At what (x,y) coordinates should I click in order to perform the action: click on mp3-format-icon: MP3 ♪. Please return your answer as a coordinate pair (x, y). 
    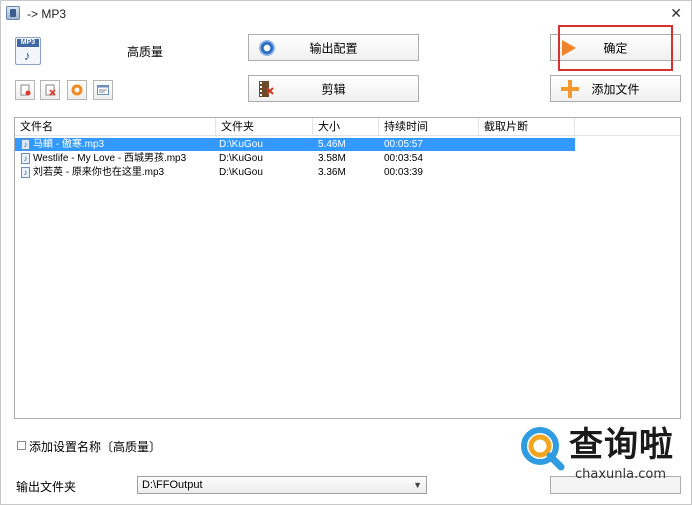
    Looking at the image, I should click on (28, 51).